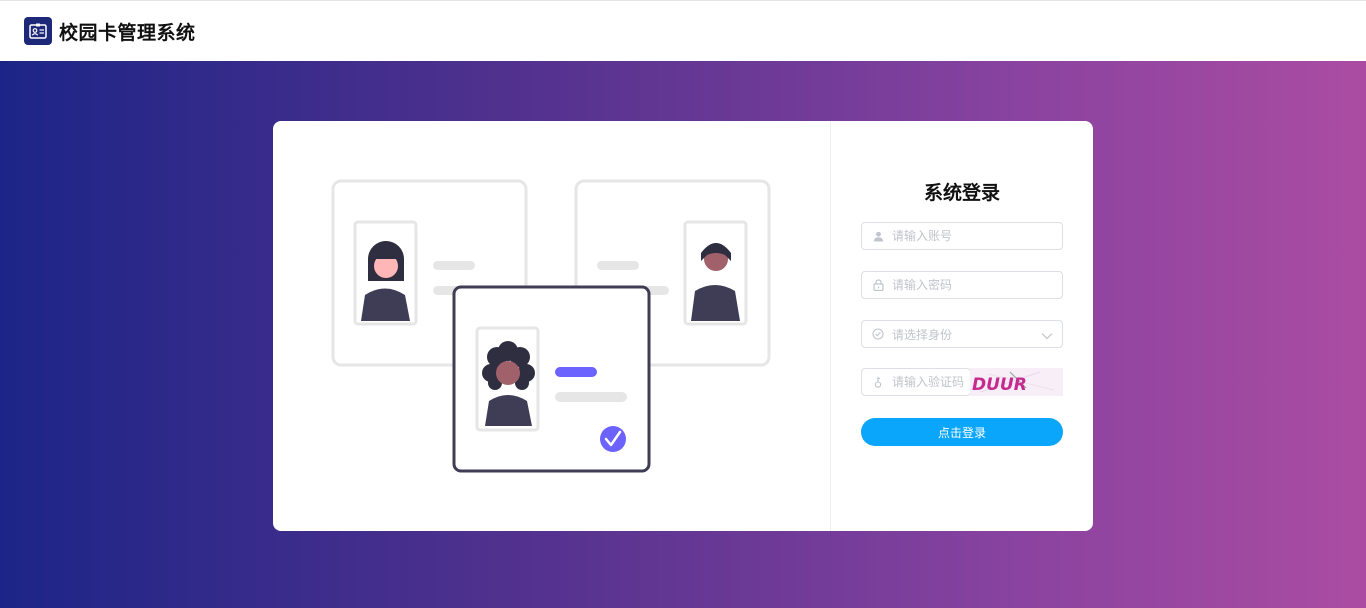 The height and width of the screenshot is (608, 1366). Describe the element at coordinates (967, 285) in the screenshot. I see `password-input` at that location.